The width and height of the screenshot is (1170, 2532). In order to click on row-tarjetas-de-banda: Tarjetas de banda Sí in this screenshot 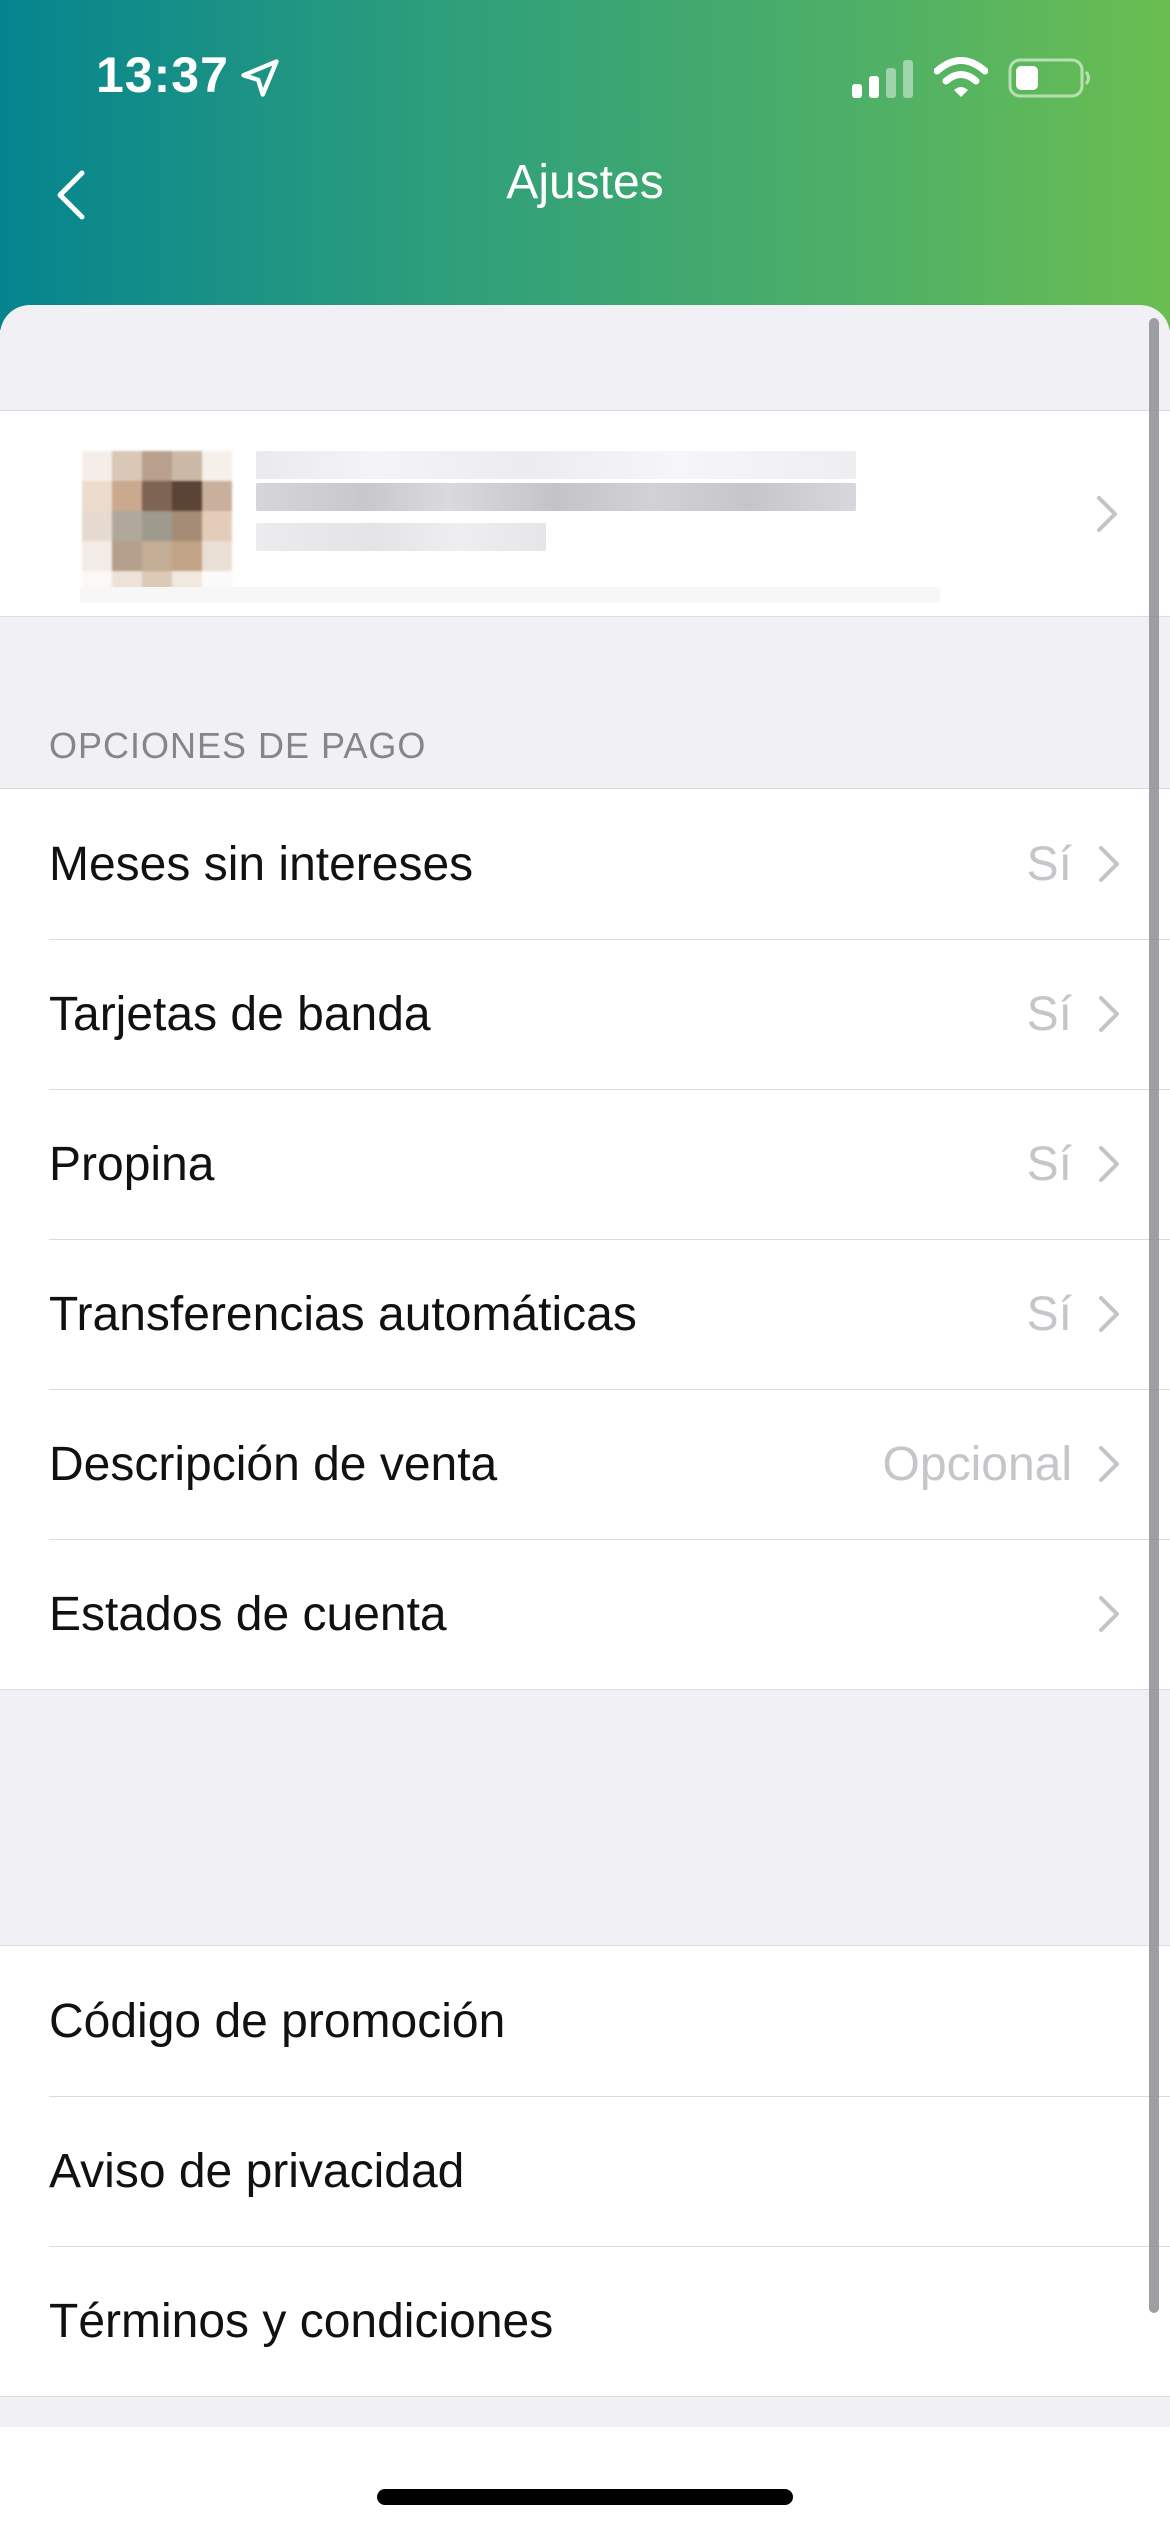, I will do `click(585, 1014)`.